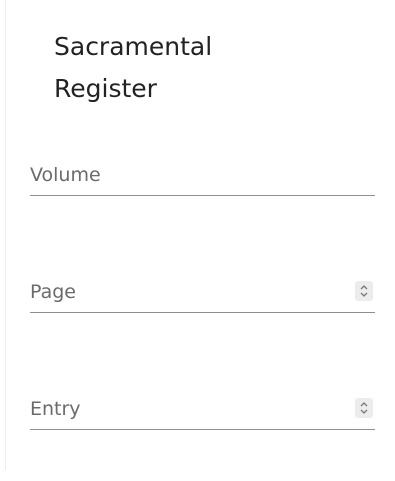  I want to click on title-line-1: Sacramental, so click(133, 46).